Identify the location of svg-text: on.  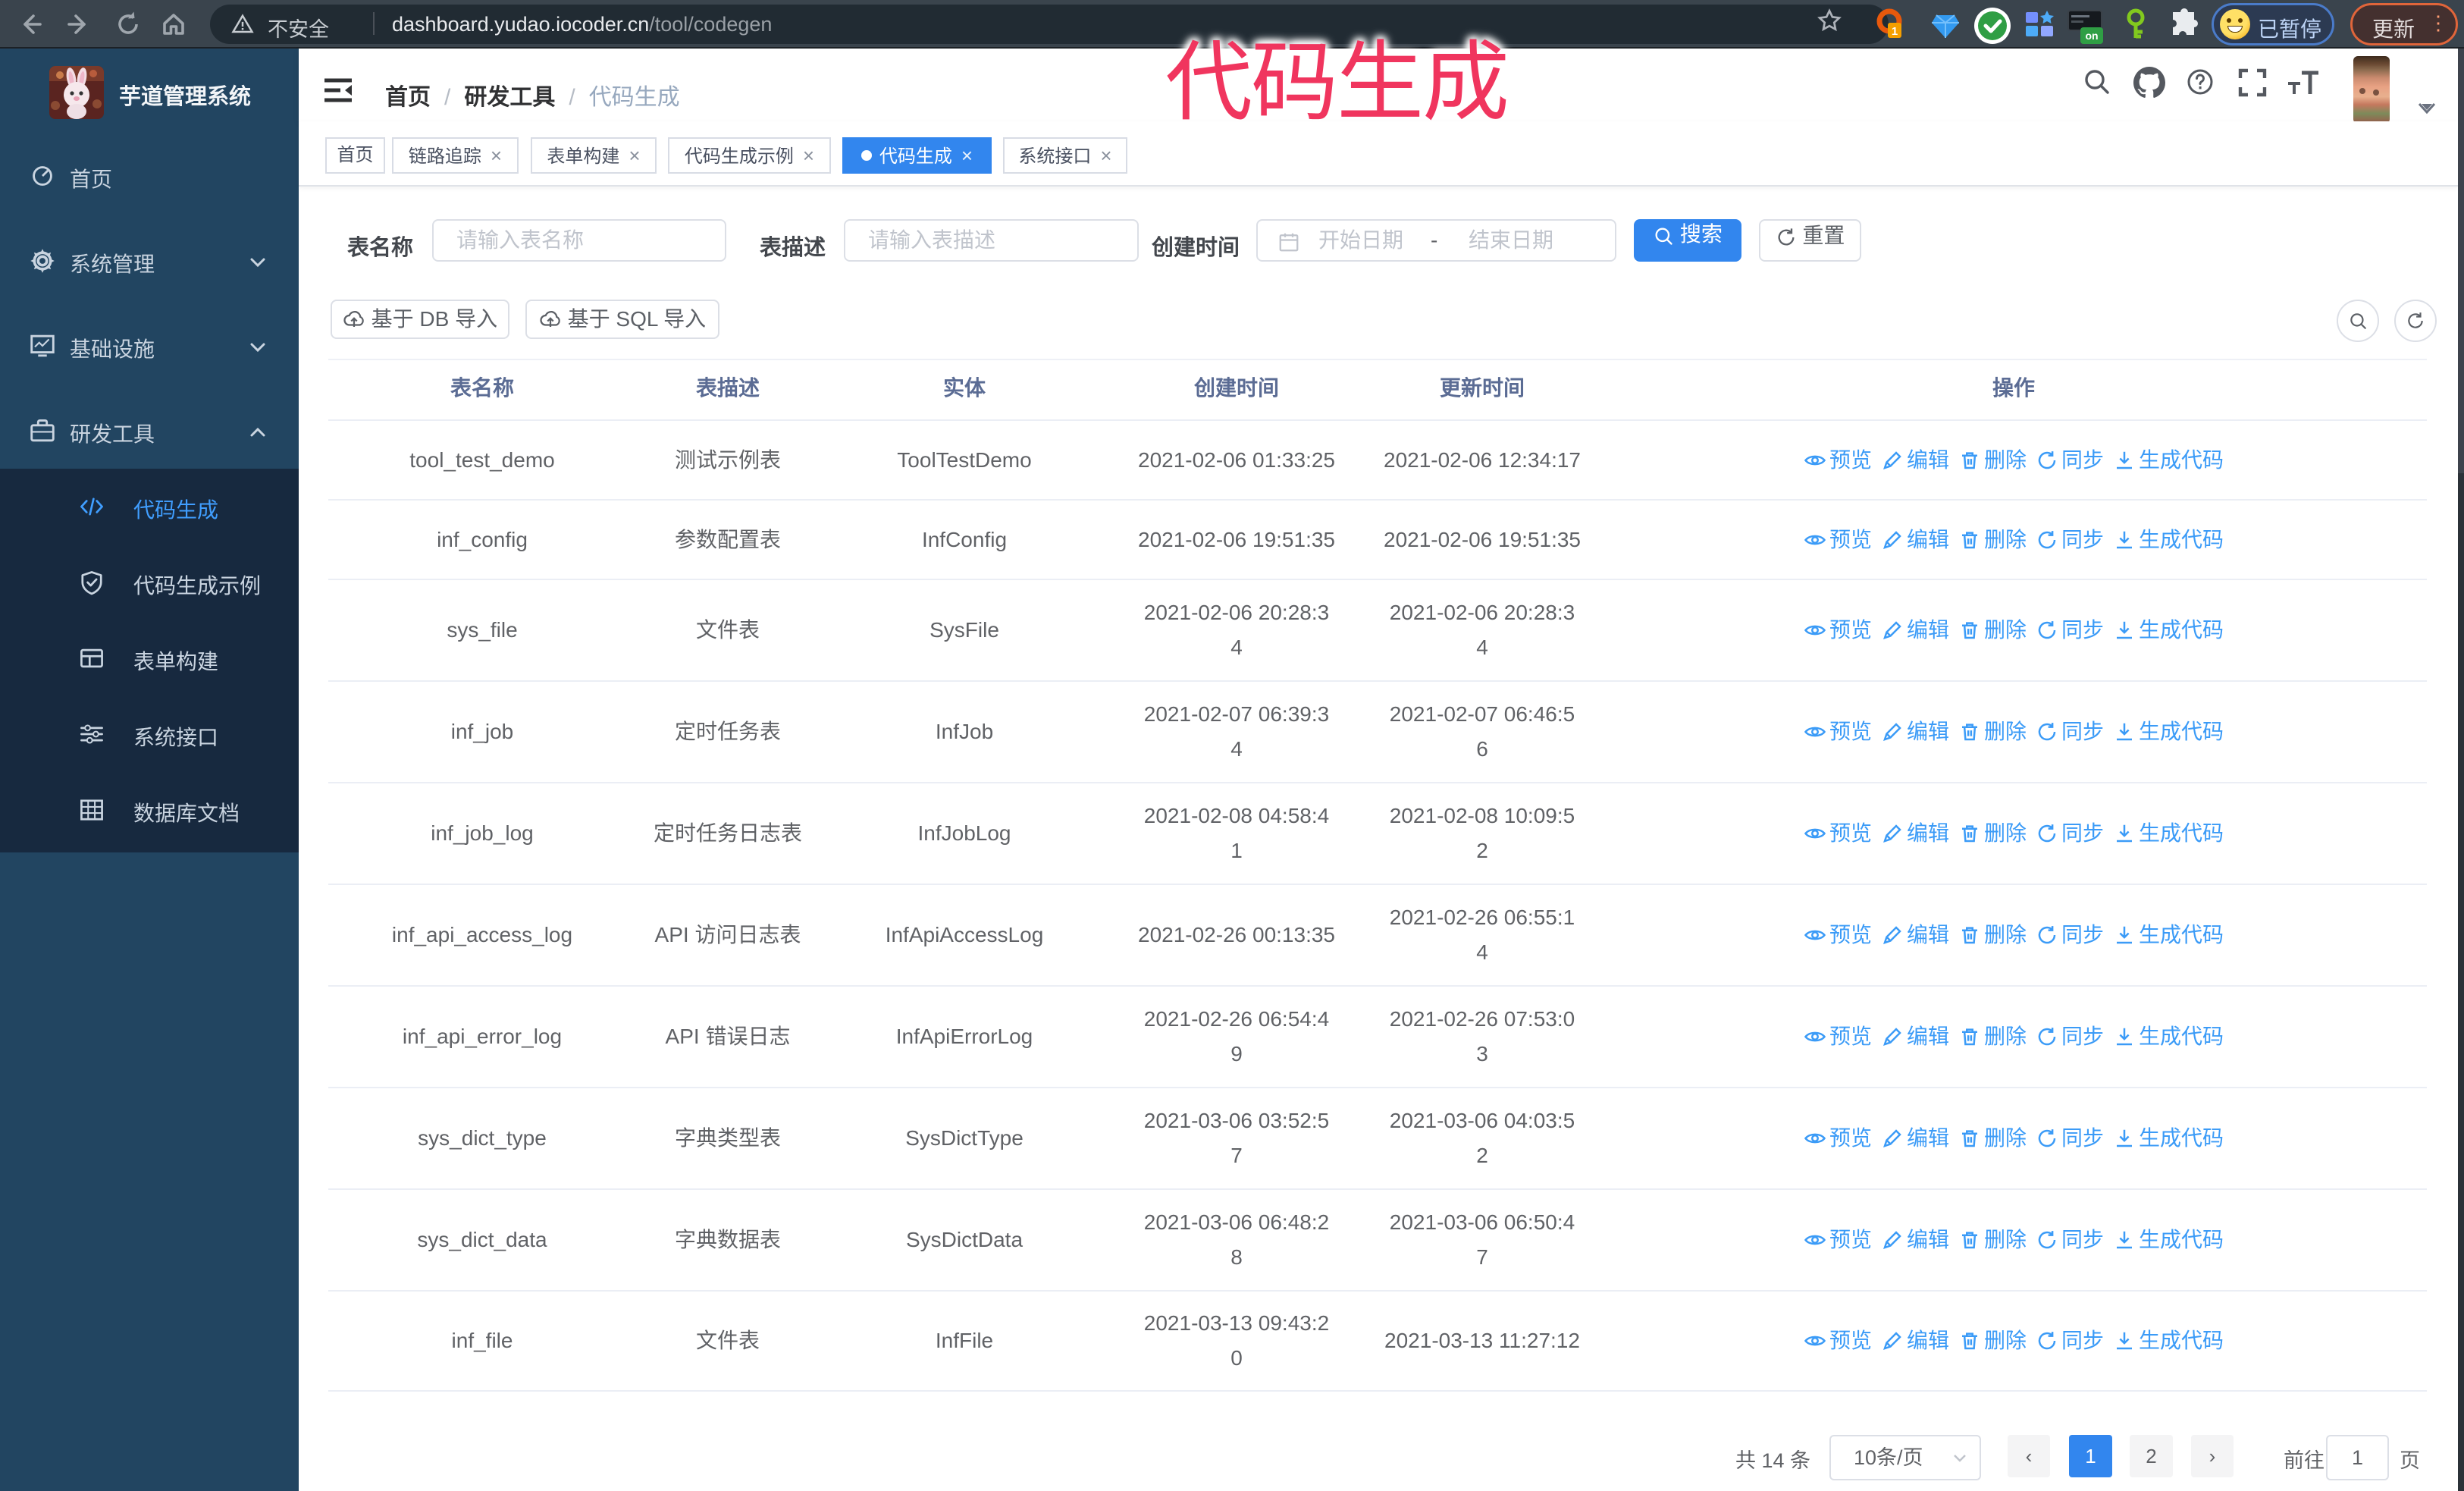
(2091, 36).